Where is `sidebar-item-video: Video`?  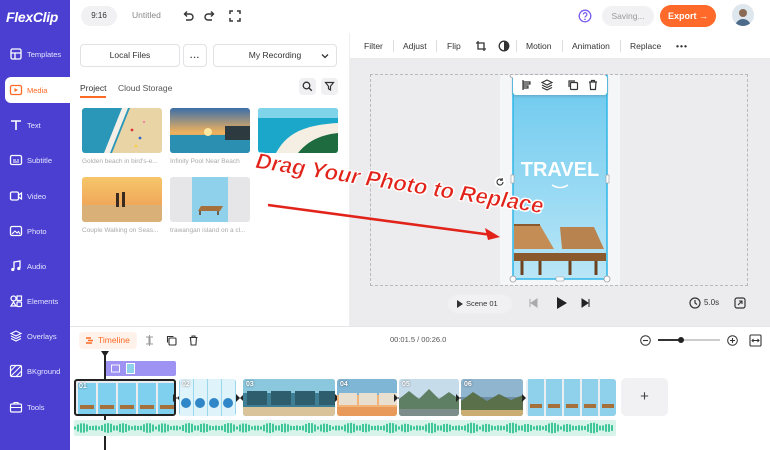 sidebar-item-video: Video is located at coordinates (35, 196).